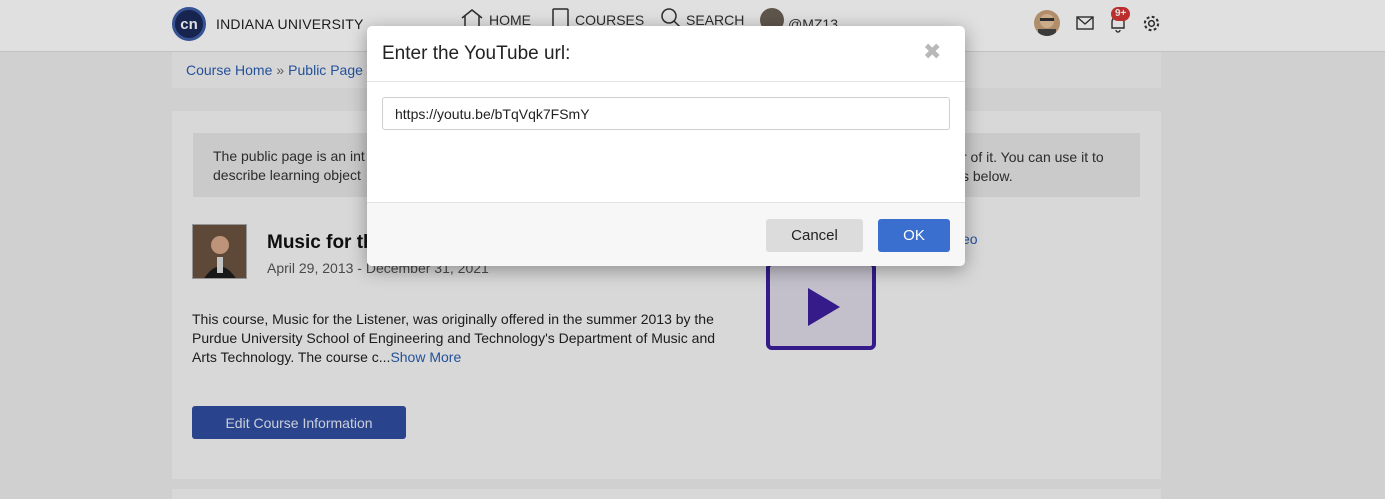  Describe the element at coordinates (666, 113) in the screenshot. I see `youtube-url-input` at that location.